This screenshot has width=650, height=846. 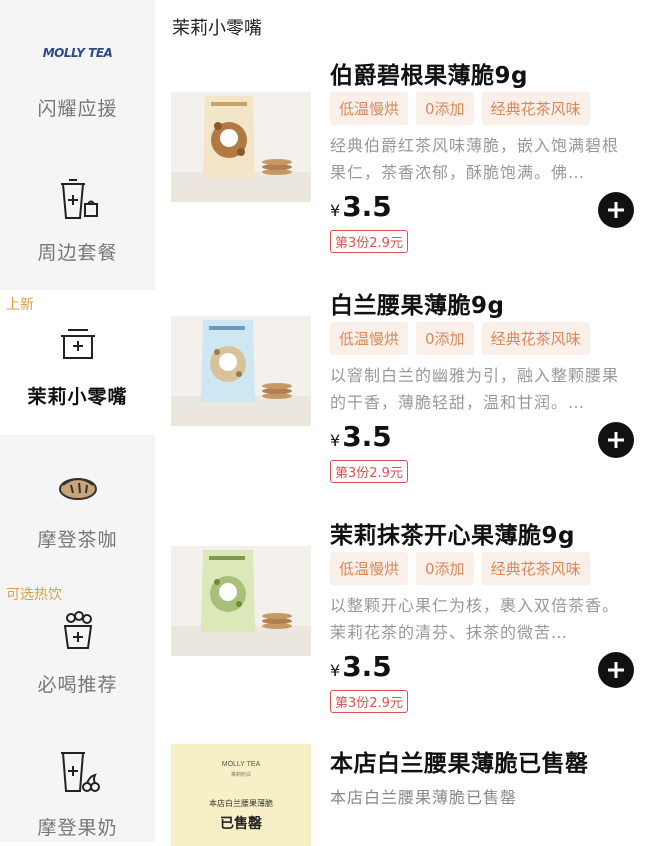 I want to click on sidebar-item-label: 摩登果奶, so click(x=77, y=828).